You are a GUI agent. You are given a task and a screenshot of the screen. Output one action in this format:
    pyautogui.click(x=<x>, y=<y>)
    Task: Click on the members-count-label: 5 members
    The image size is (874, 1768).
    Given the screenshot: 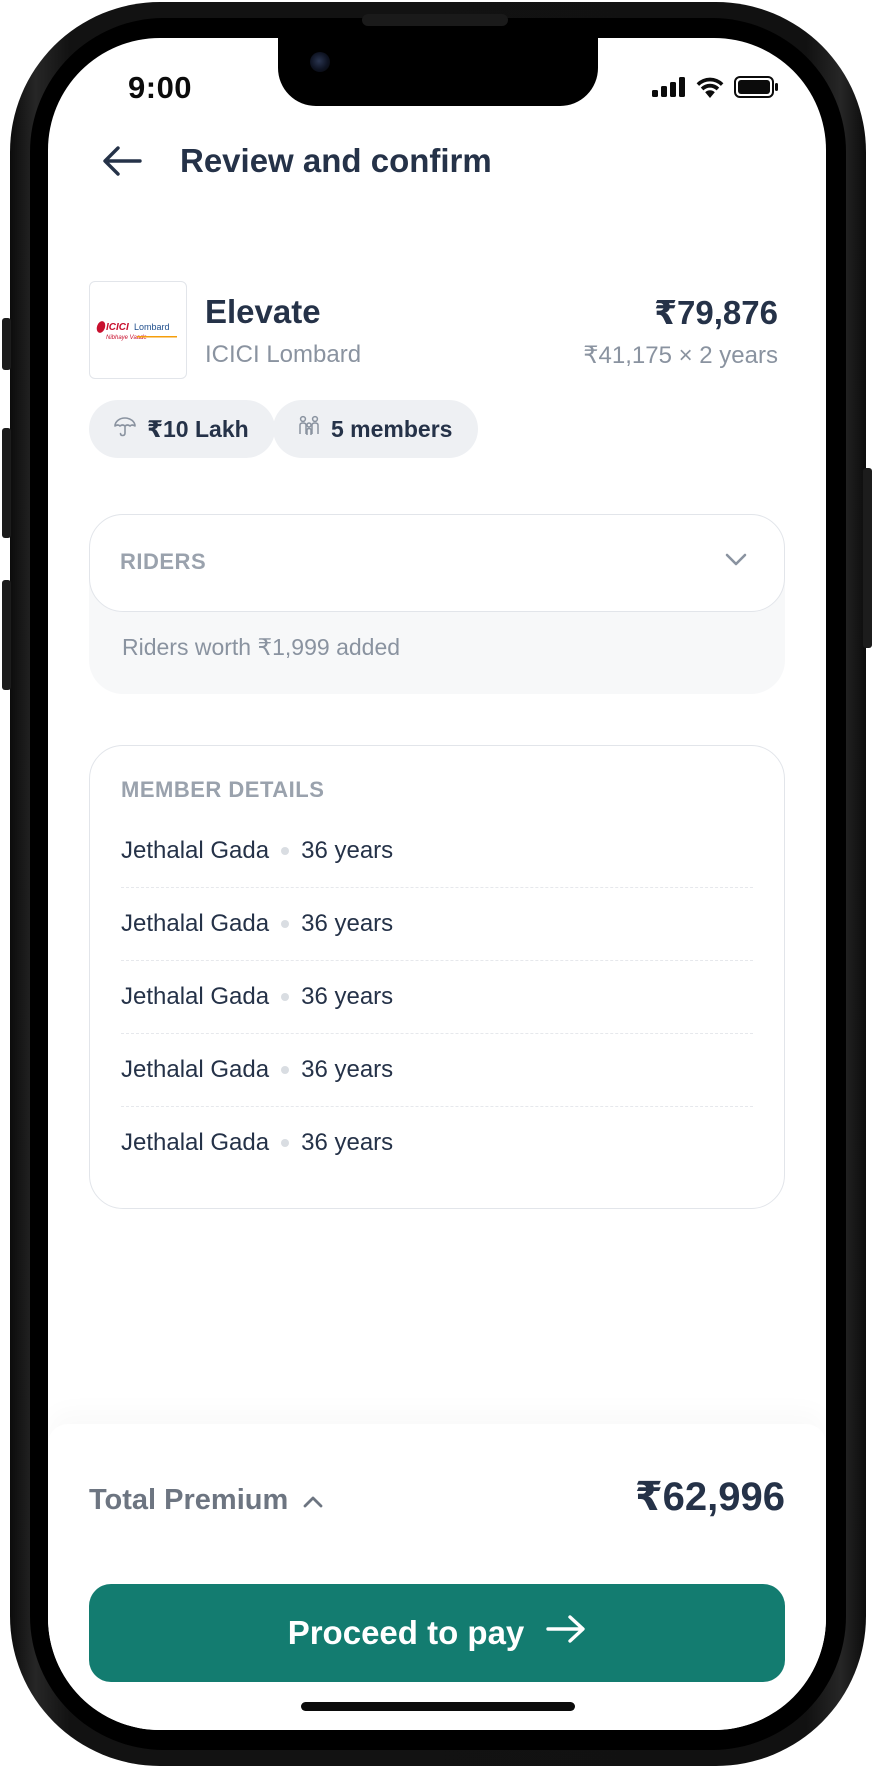 What is the action you would take?
    pyautogui.click(x=392, y=428)
    